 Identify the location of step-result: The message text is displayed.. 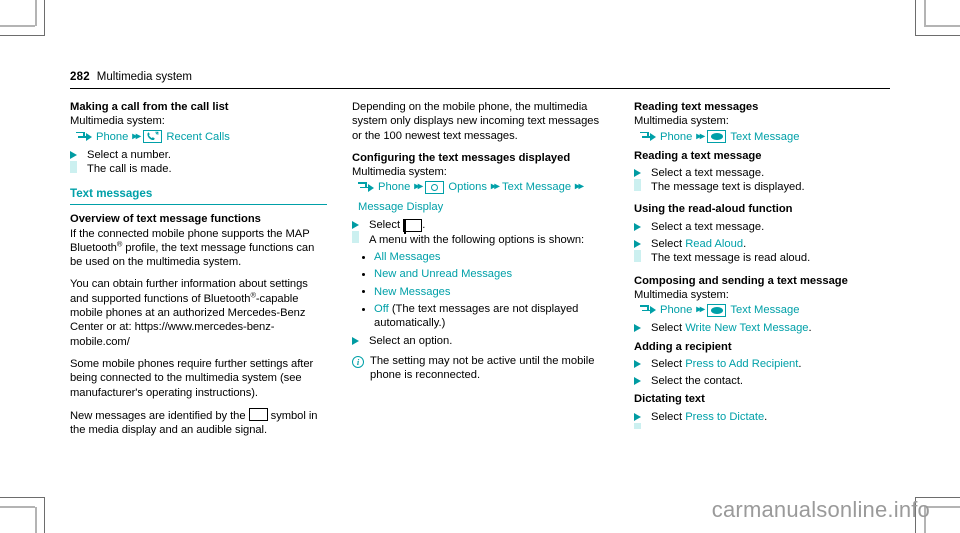
(728, 187).